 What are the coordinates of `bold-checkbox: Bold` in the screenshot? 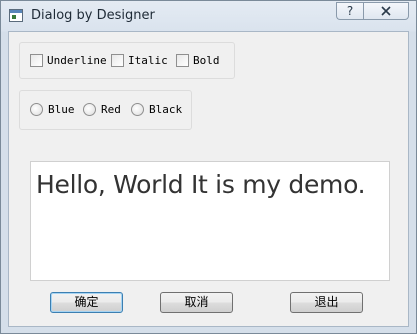 It's located at (198, 60).